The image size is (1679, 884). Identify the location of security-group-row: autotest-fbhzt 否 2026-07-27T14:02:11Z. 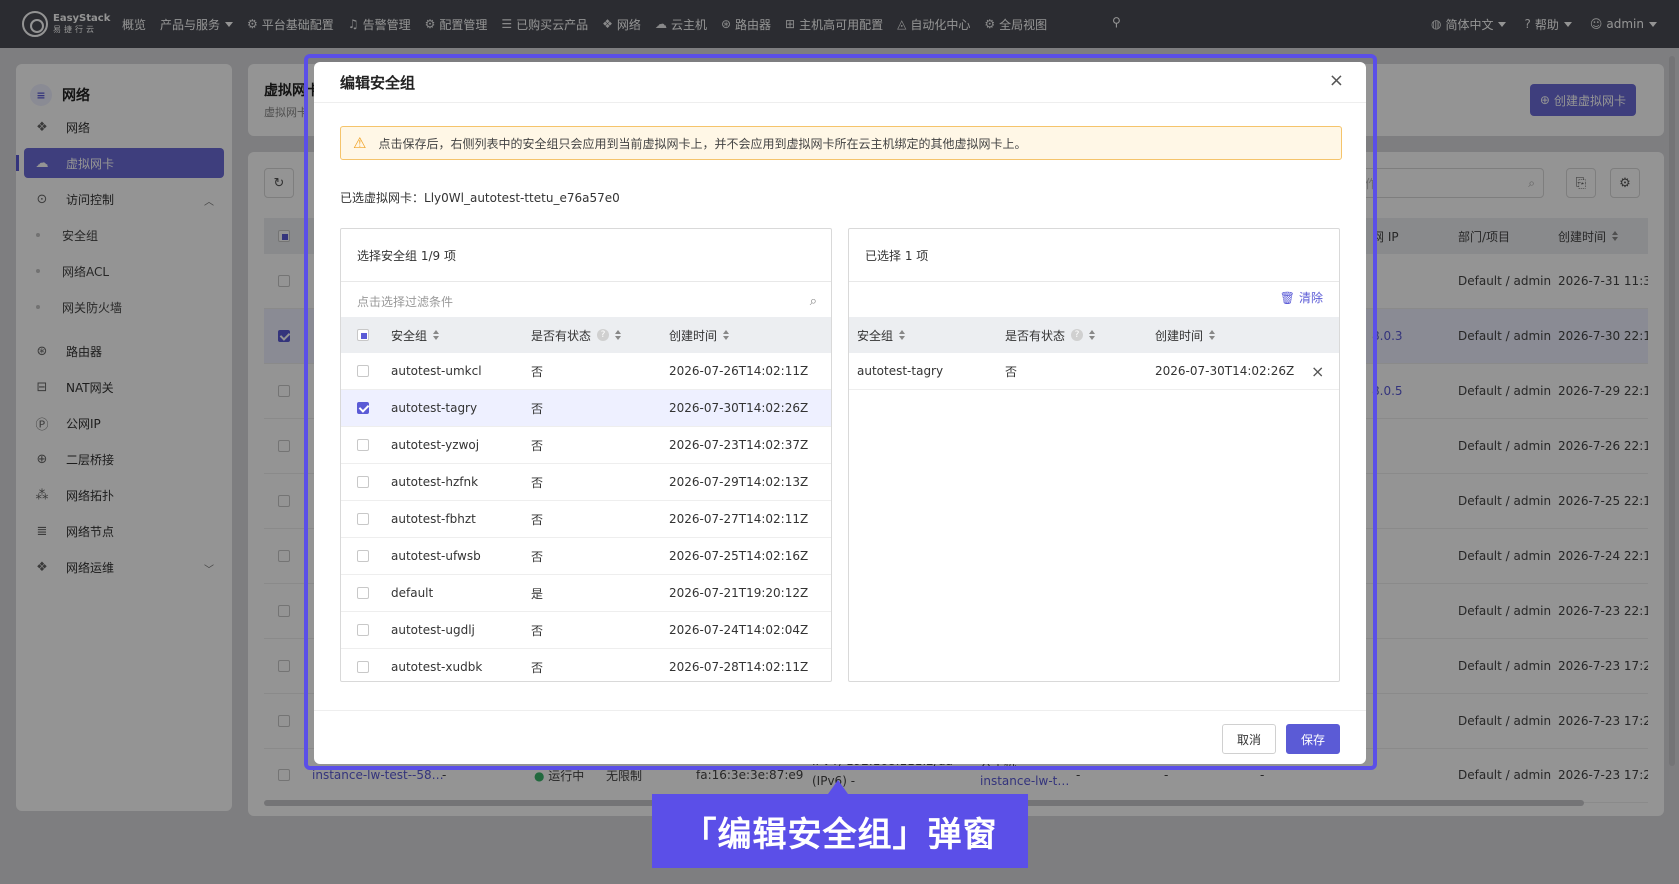
(586, 519).